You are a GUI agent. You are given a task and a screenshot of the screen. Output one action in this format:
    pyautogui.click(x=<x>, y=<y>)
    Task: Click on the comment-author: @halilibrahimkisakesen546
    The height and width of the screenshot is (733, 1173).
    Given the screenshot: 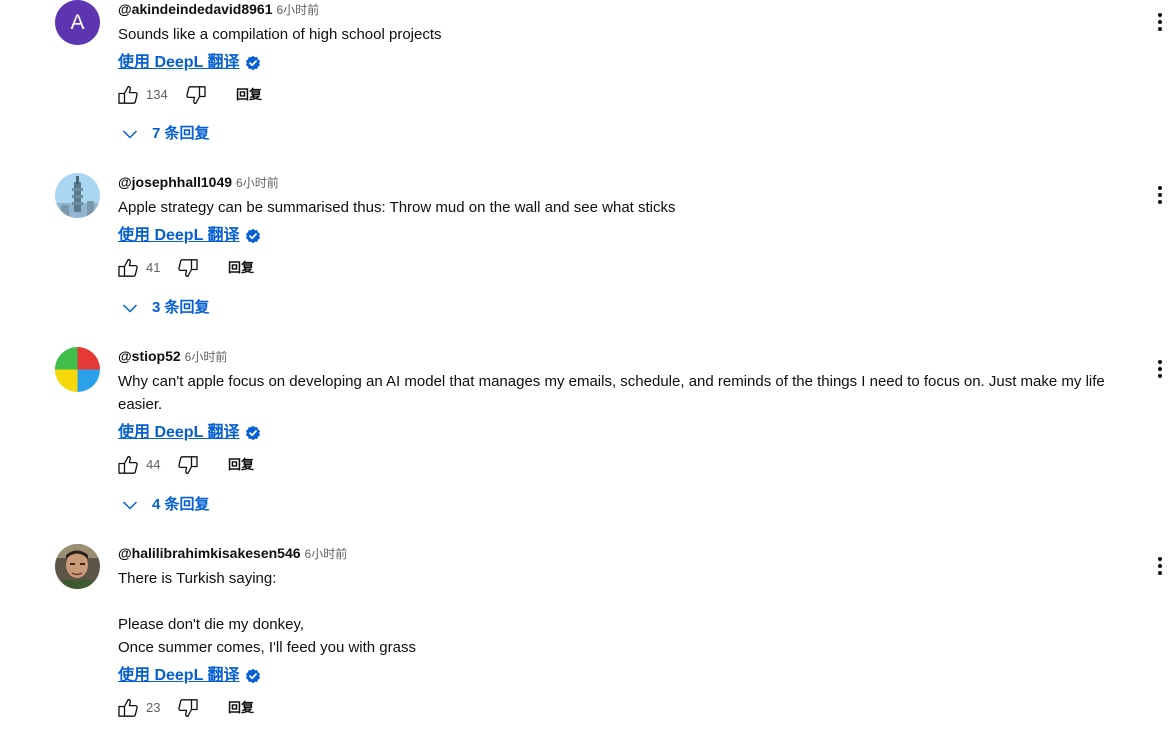 What is the action you would take?
    pyautogui.click(x=209, y=553)
    